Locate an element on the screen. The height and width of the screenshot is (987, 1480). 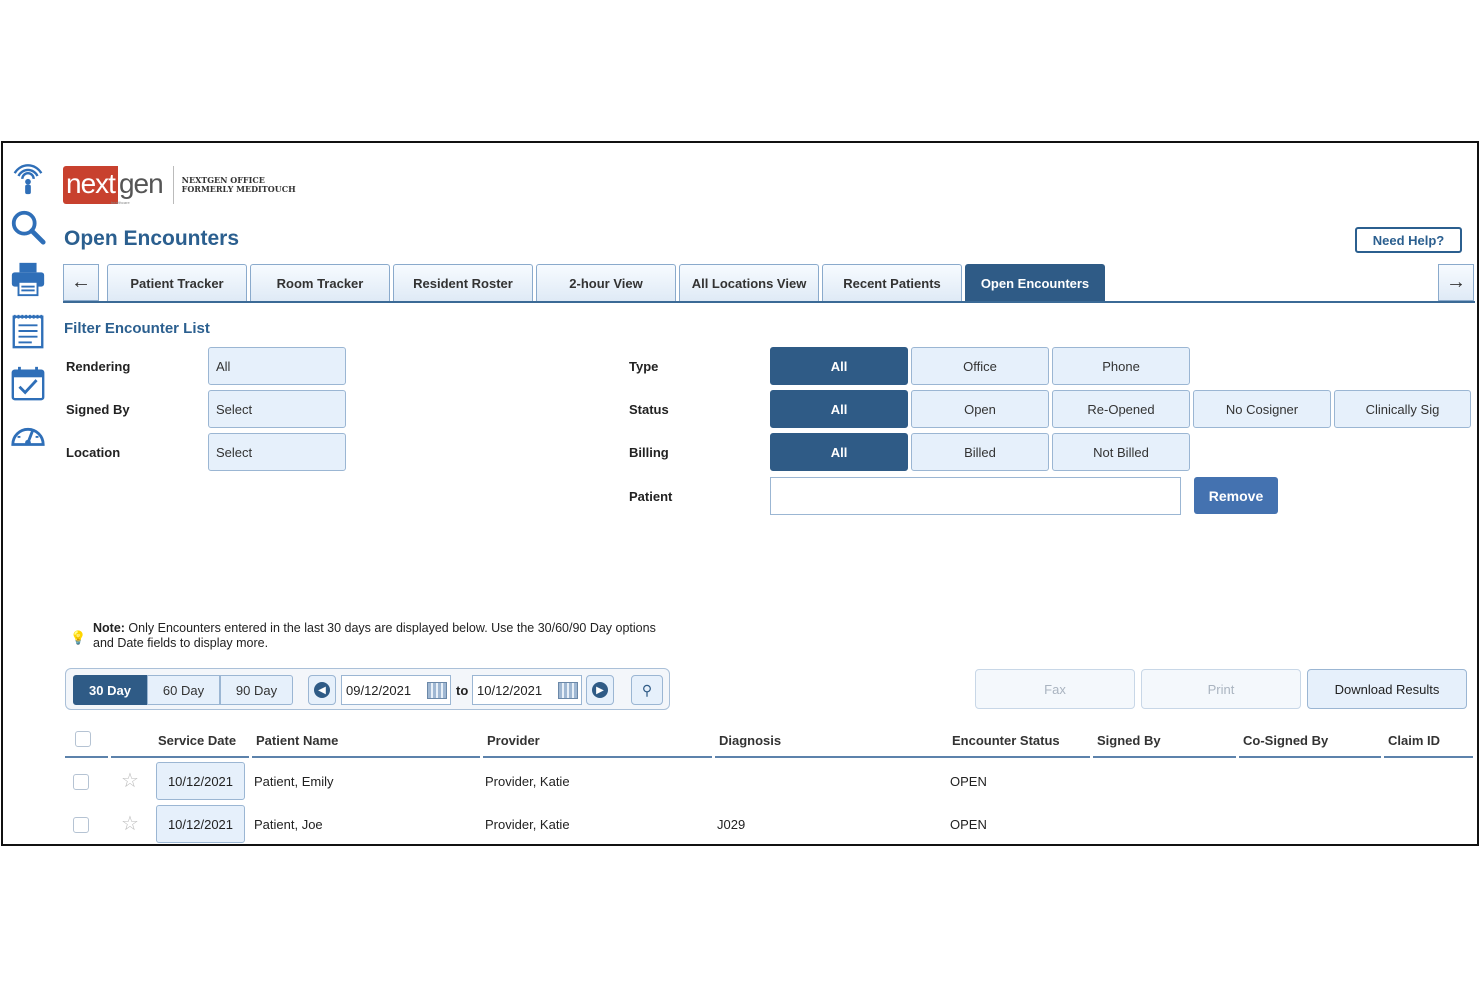
chevron-right-icon: ▶ is located at coordinates (600, 690).